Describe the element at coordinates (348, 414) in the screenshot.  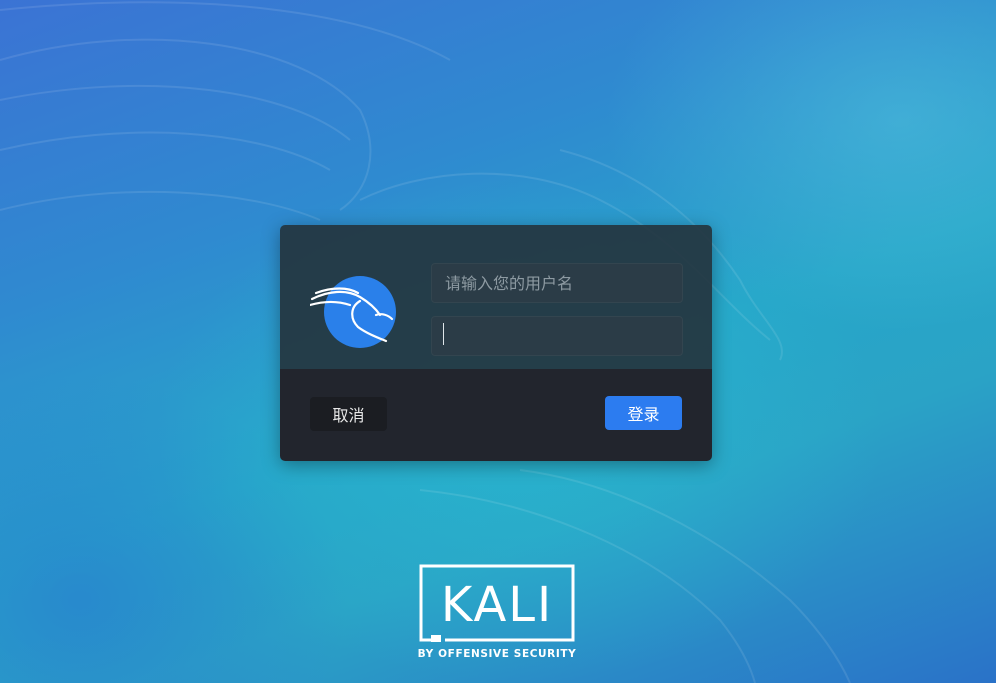
I see `cancel-button: 取消` at that location.